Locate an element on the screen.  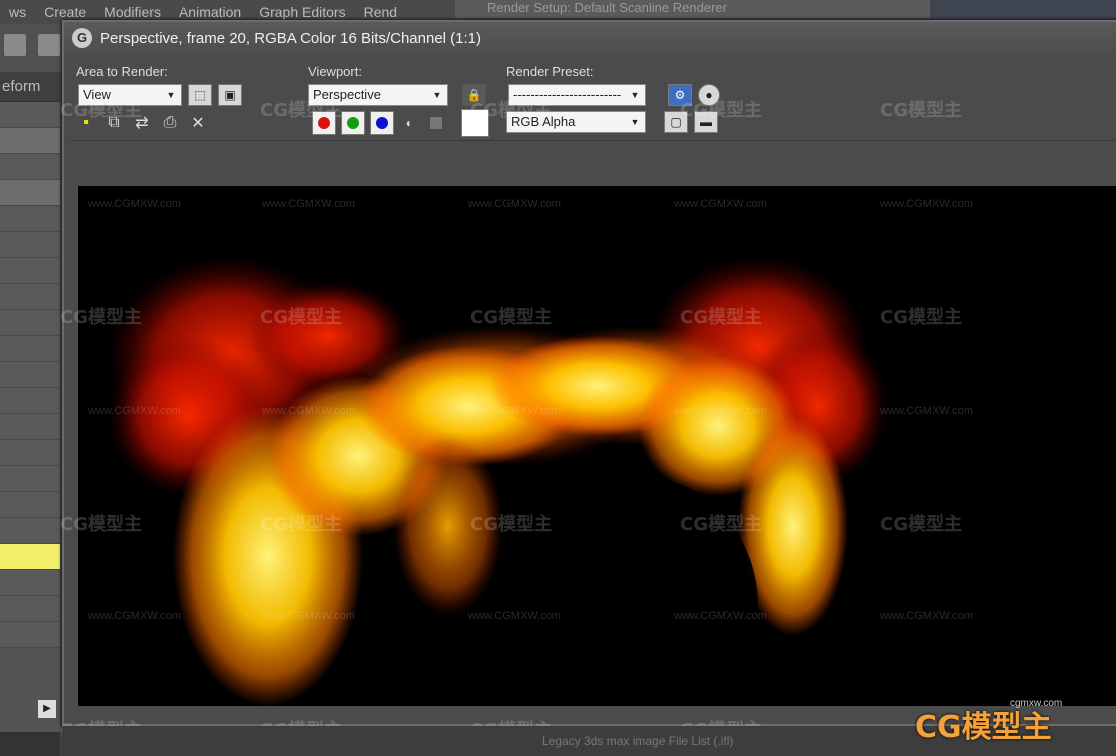
edit-region-icon: ⬚ is located at coordinates (200, 95).